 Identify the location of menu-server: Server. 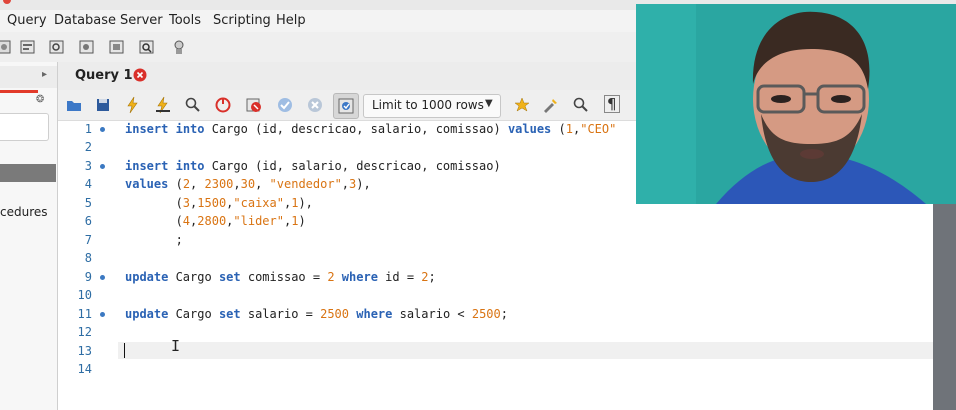
(141, 20).